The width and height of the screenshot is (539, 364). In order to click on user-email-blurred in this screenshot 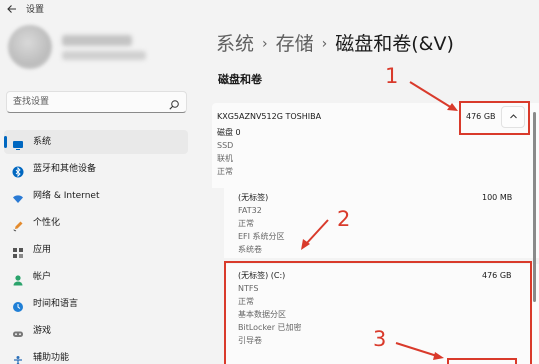, I will do `click(104, 55)`.